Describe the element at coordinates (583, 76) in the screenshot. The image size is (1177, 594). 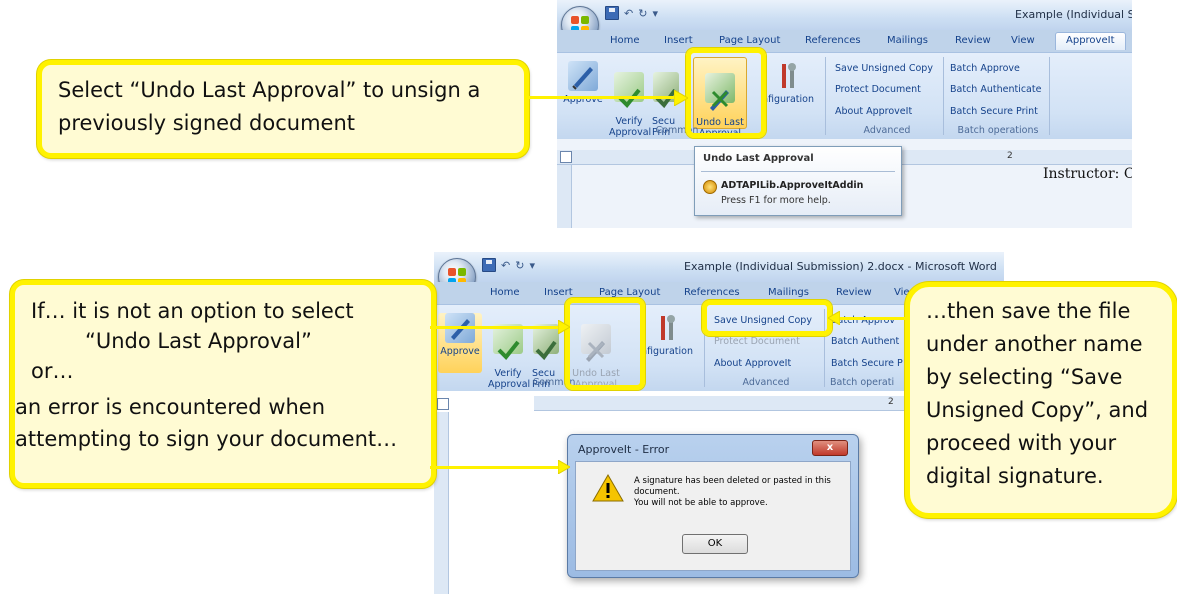
I see `approve-pen-icon` at that location.